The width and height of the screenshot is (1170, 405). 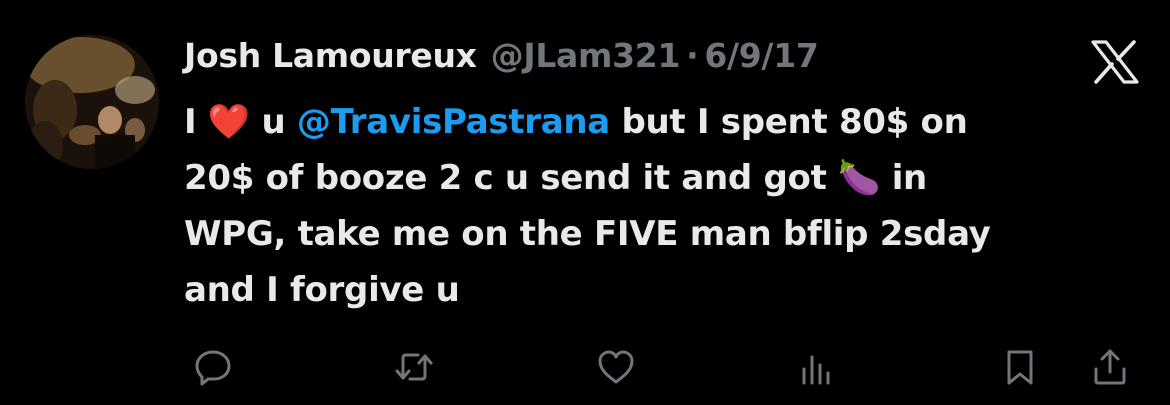 I want to click on text-segment: u, so click(x=273, y=122).